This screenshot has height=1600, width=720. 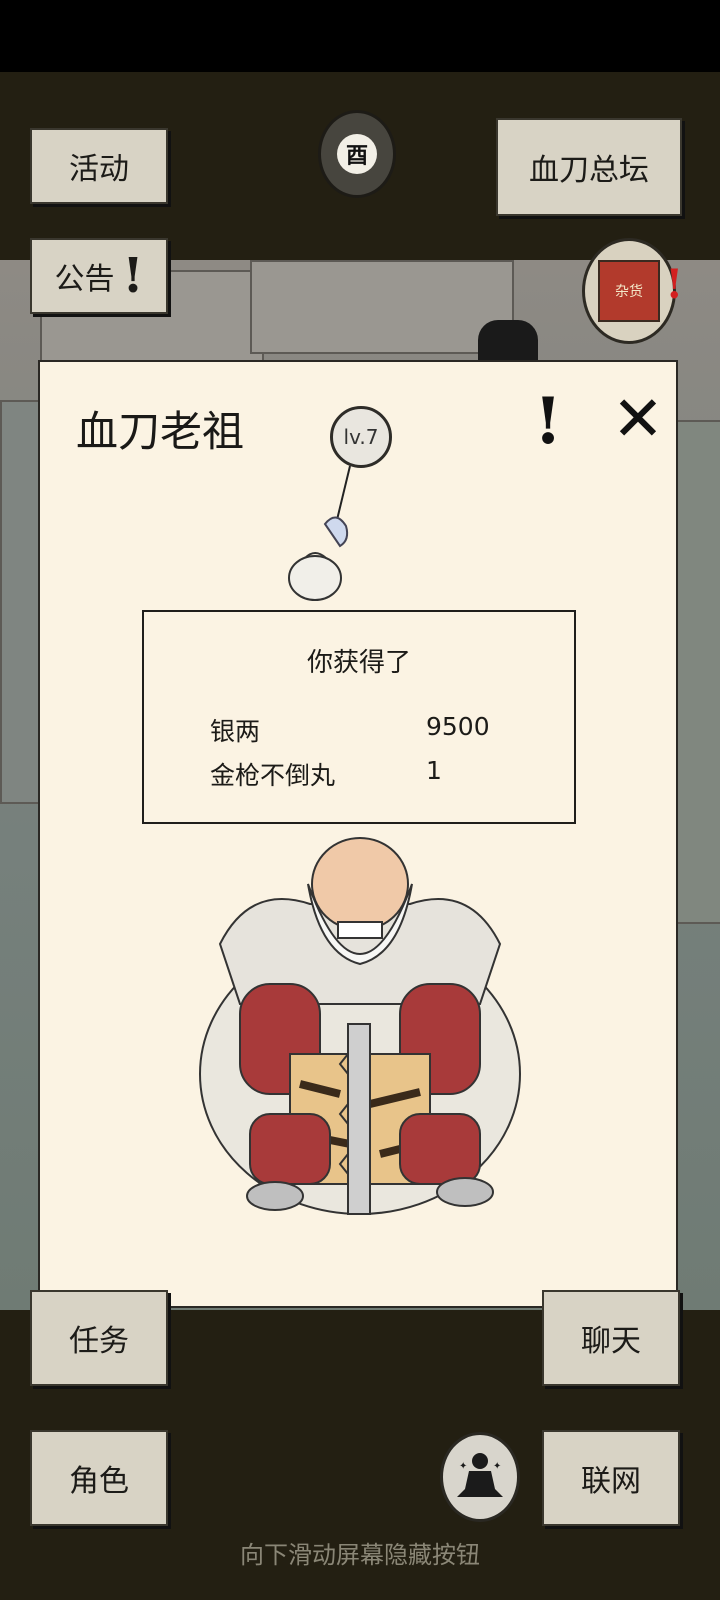 I want to click on reward-panel: 你获得了 银两 9500 金枪不倒丸 1, so click(x=359, y=717).